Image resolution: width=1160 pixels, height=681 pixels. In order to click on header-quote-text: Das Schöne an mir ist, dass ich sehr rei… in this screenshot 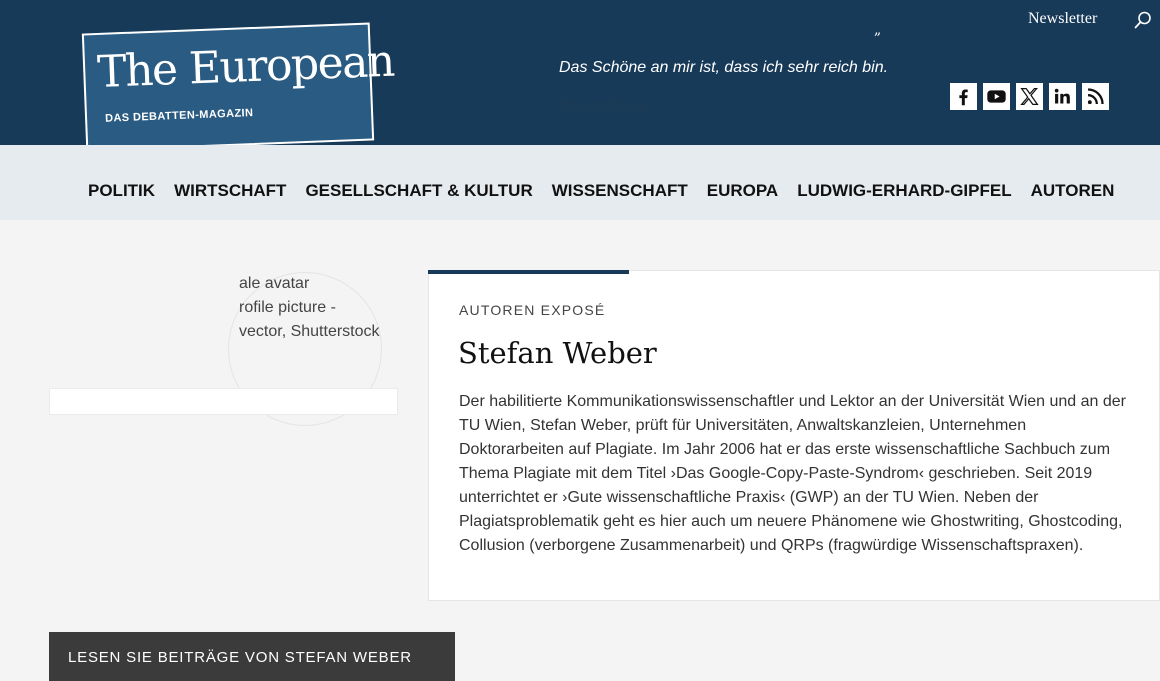, I will do `click(724, 67)`.